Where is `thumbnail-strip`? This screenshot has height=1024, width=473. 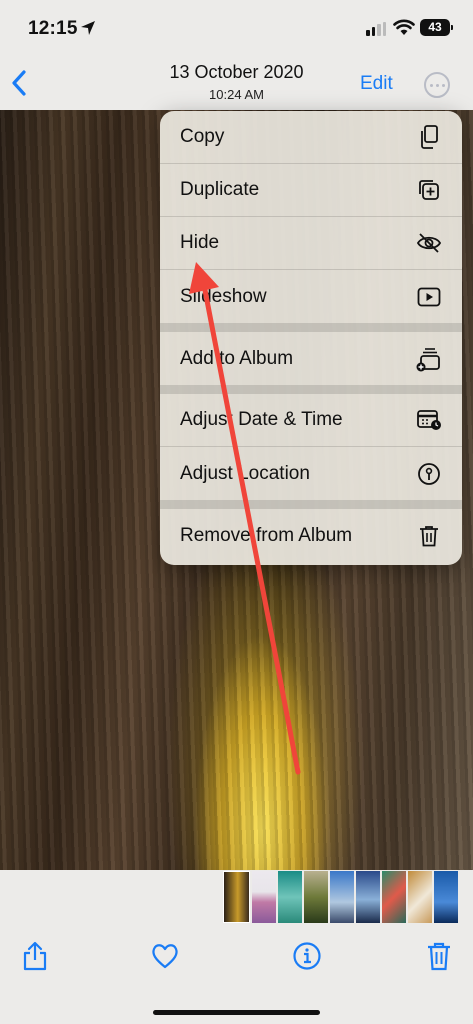
thumbnail-strip is located at coordinates (340, 897).